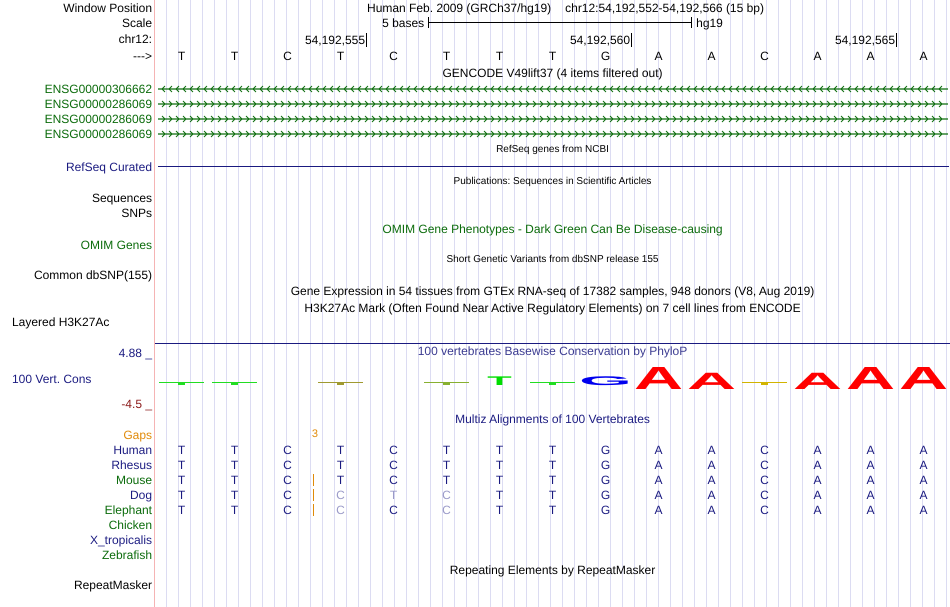  Describe the element at coordinates (709, 23) in the screenshot. I see `scale-assembly: hg19` at that location.